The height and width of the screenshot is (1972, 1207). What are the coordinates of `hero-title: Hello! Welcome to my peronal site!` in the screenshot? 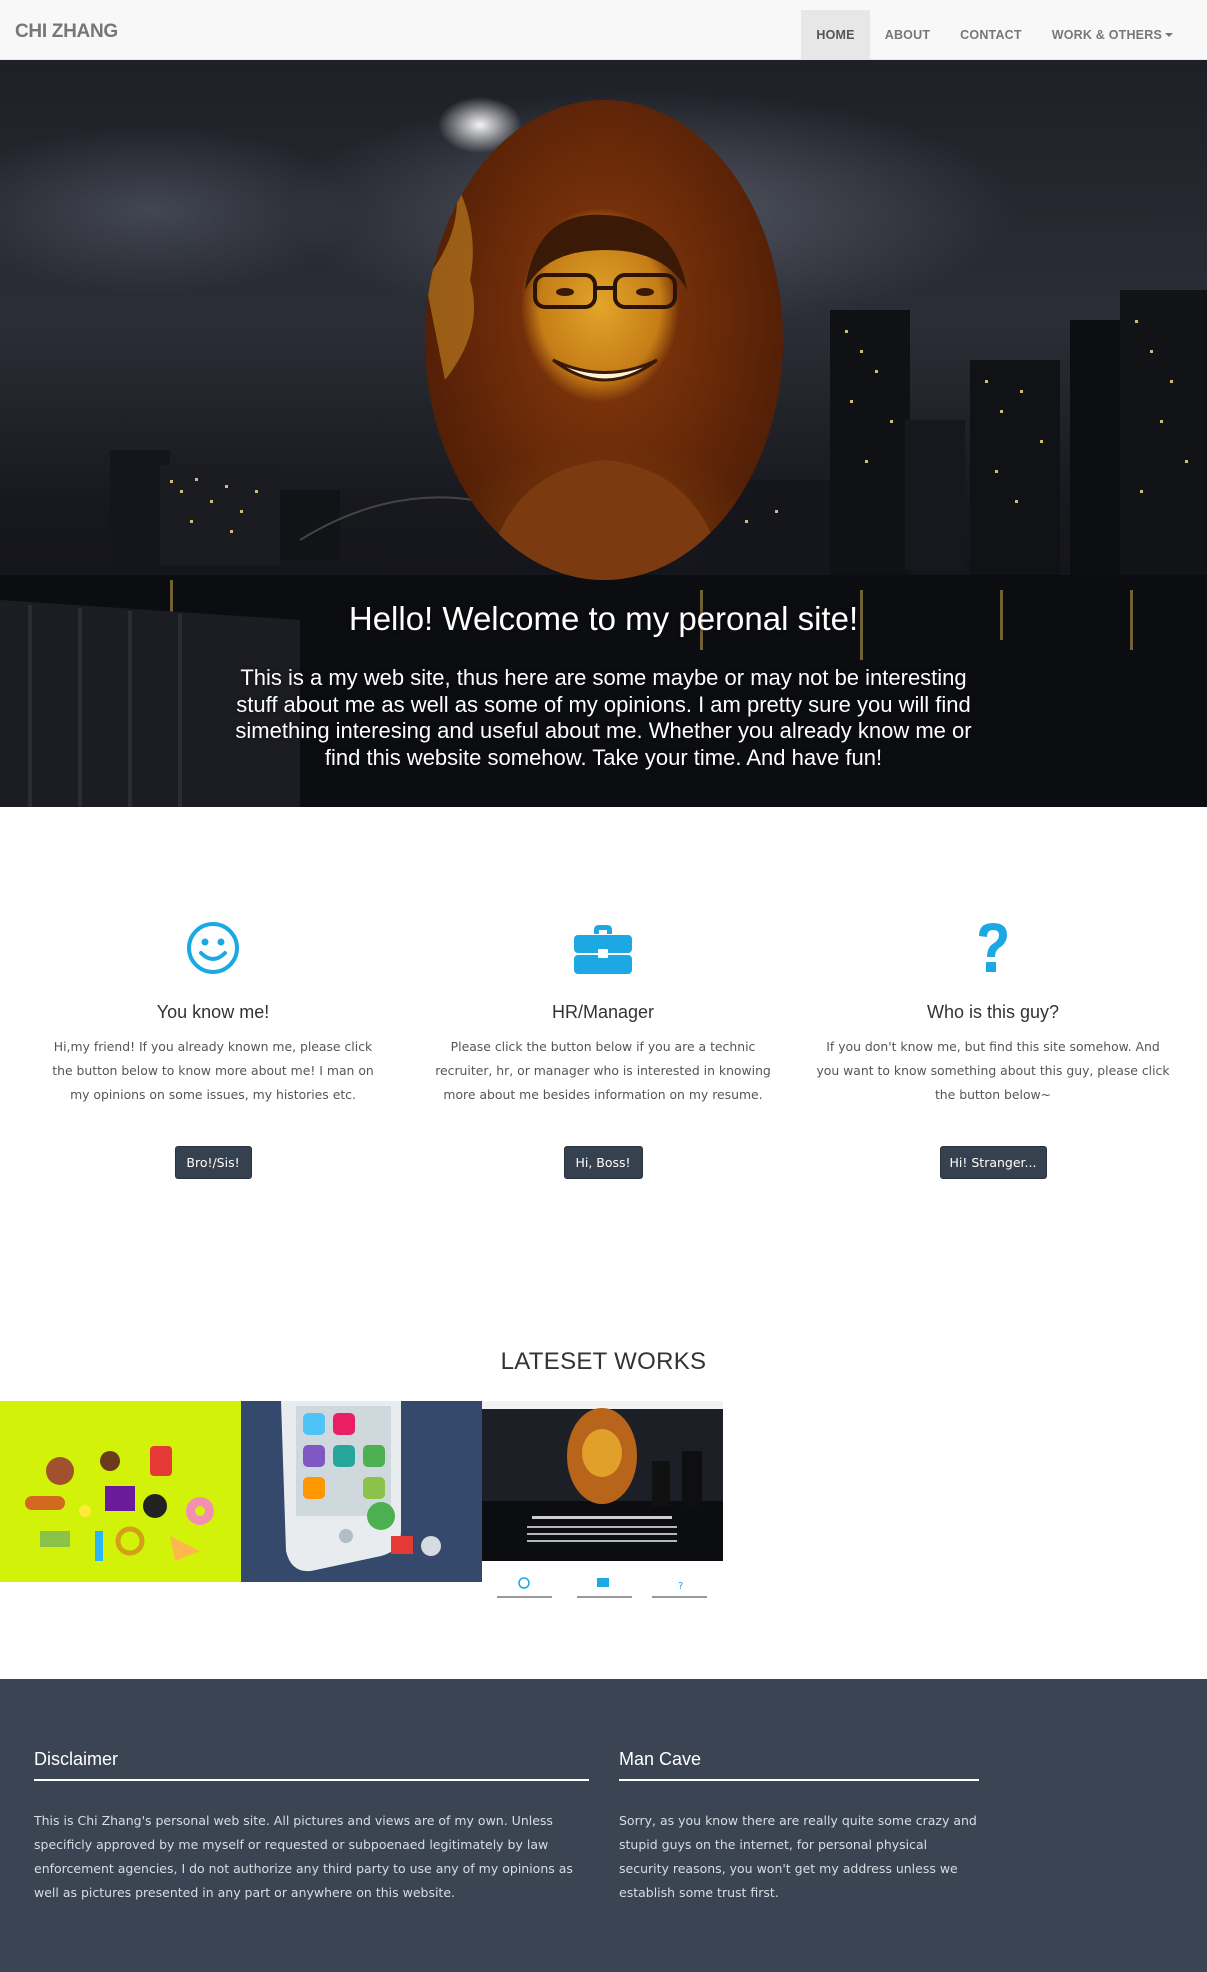 It's located at (603, 618).